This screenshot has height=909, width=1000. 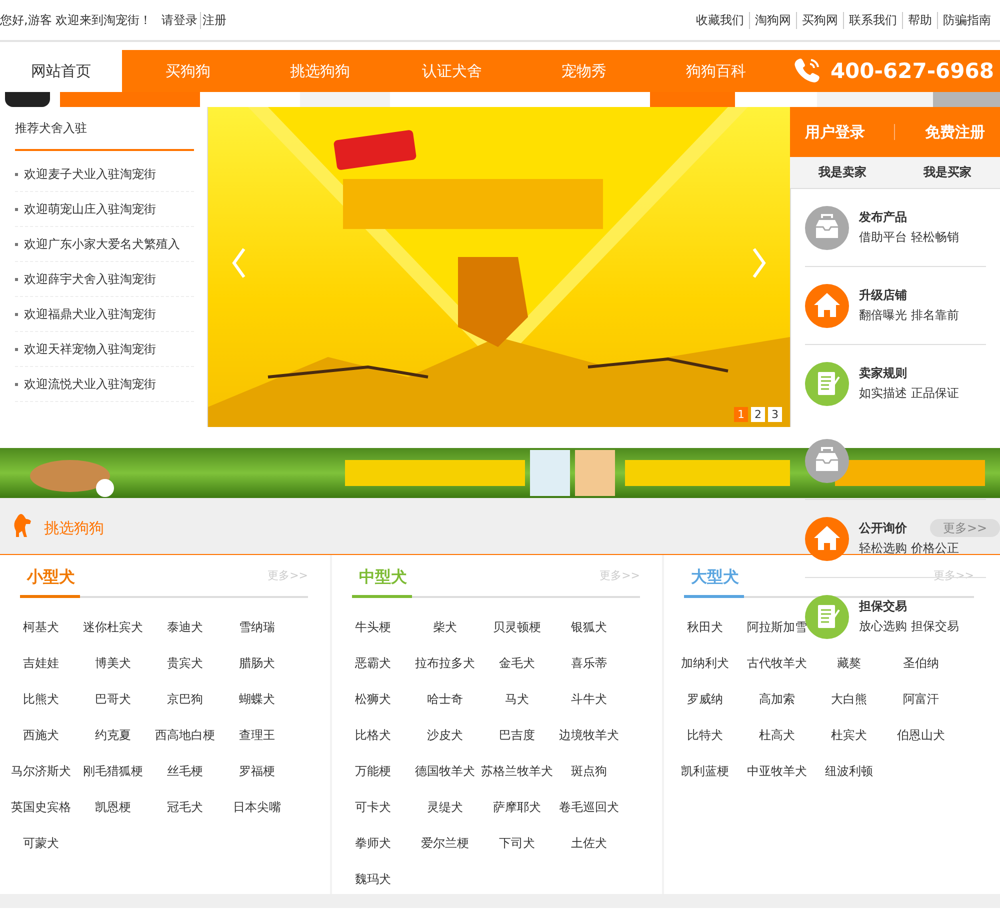 What do you see at coordinates (41, 627) in the screenshot?
I see `breed-link: 柯基犬` at bounding box center [41, 627].